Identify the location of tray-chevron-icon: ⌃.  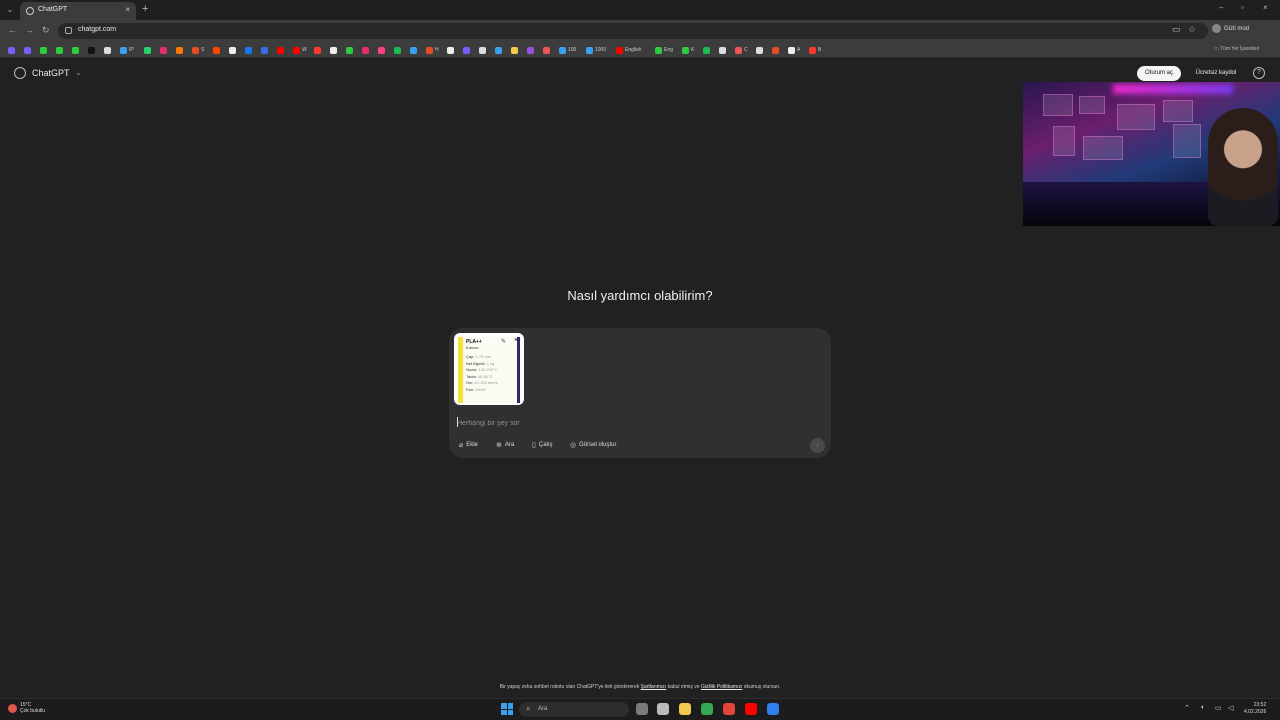
(1187, 708).